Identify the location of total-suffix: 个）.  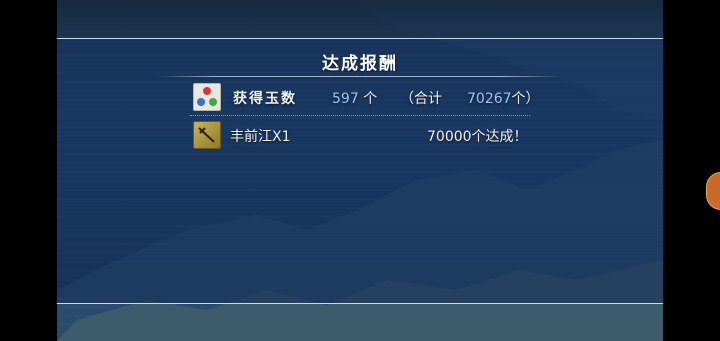
(525, 99).